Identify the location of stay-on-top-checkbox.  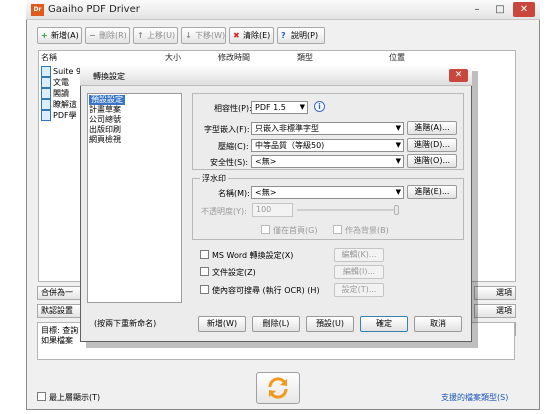
(41, 396).